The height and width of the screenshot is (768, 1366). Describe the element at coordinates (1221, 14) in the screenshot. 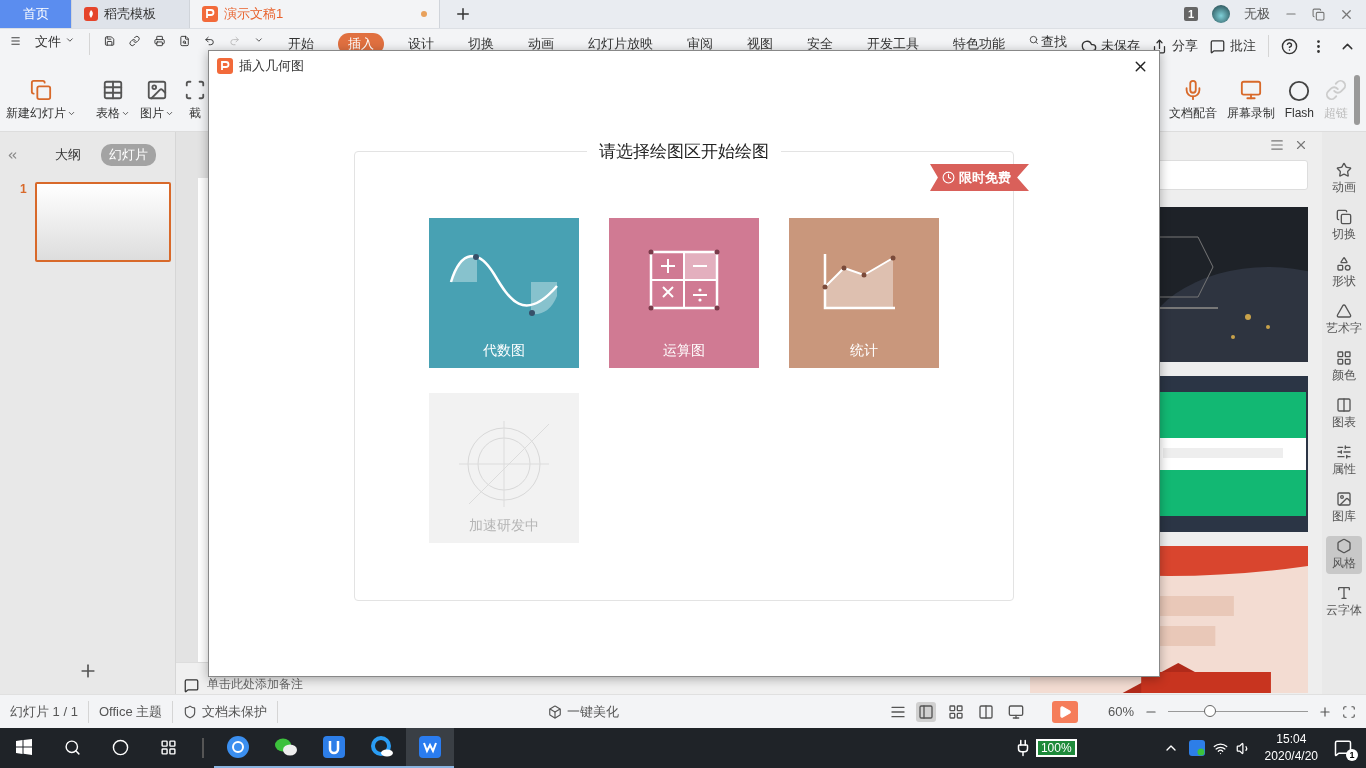

I see `avatar` at that location.